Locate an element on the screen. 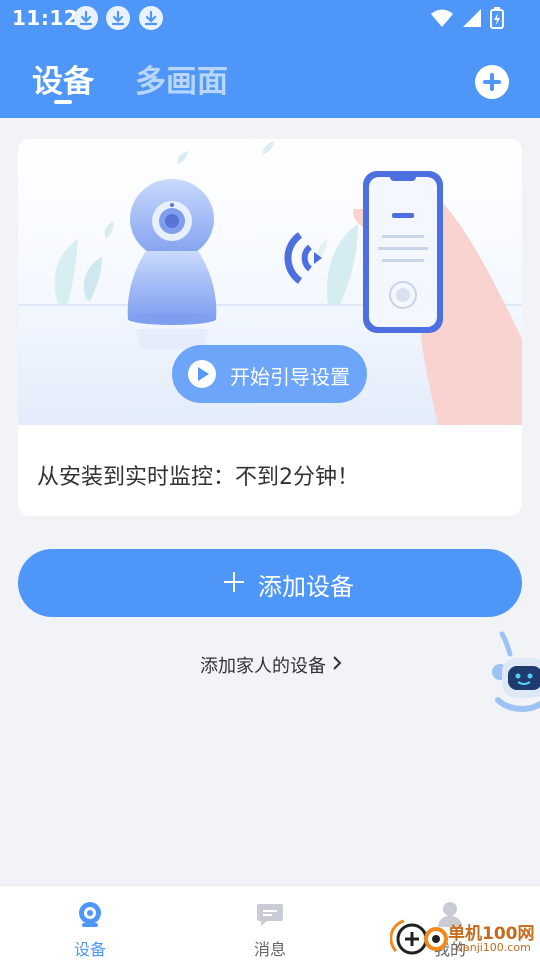 This screenshot has width=540, height=960. nav-item-messages: 消息 is located at coordinates (270, 923).